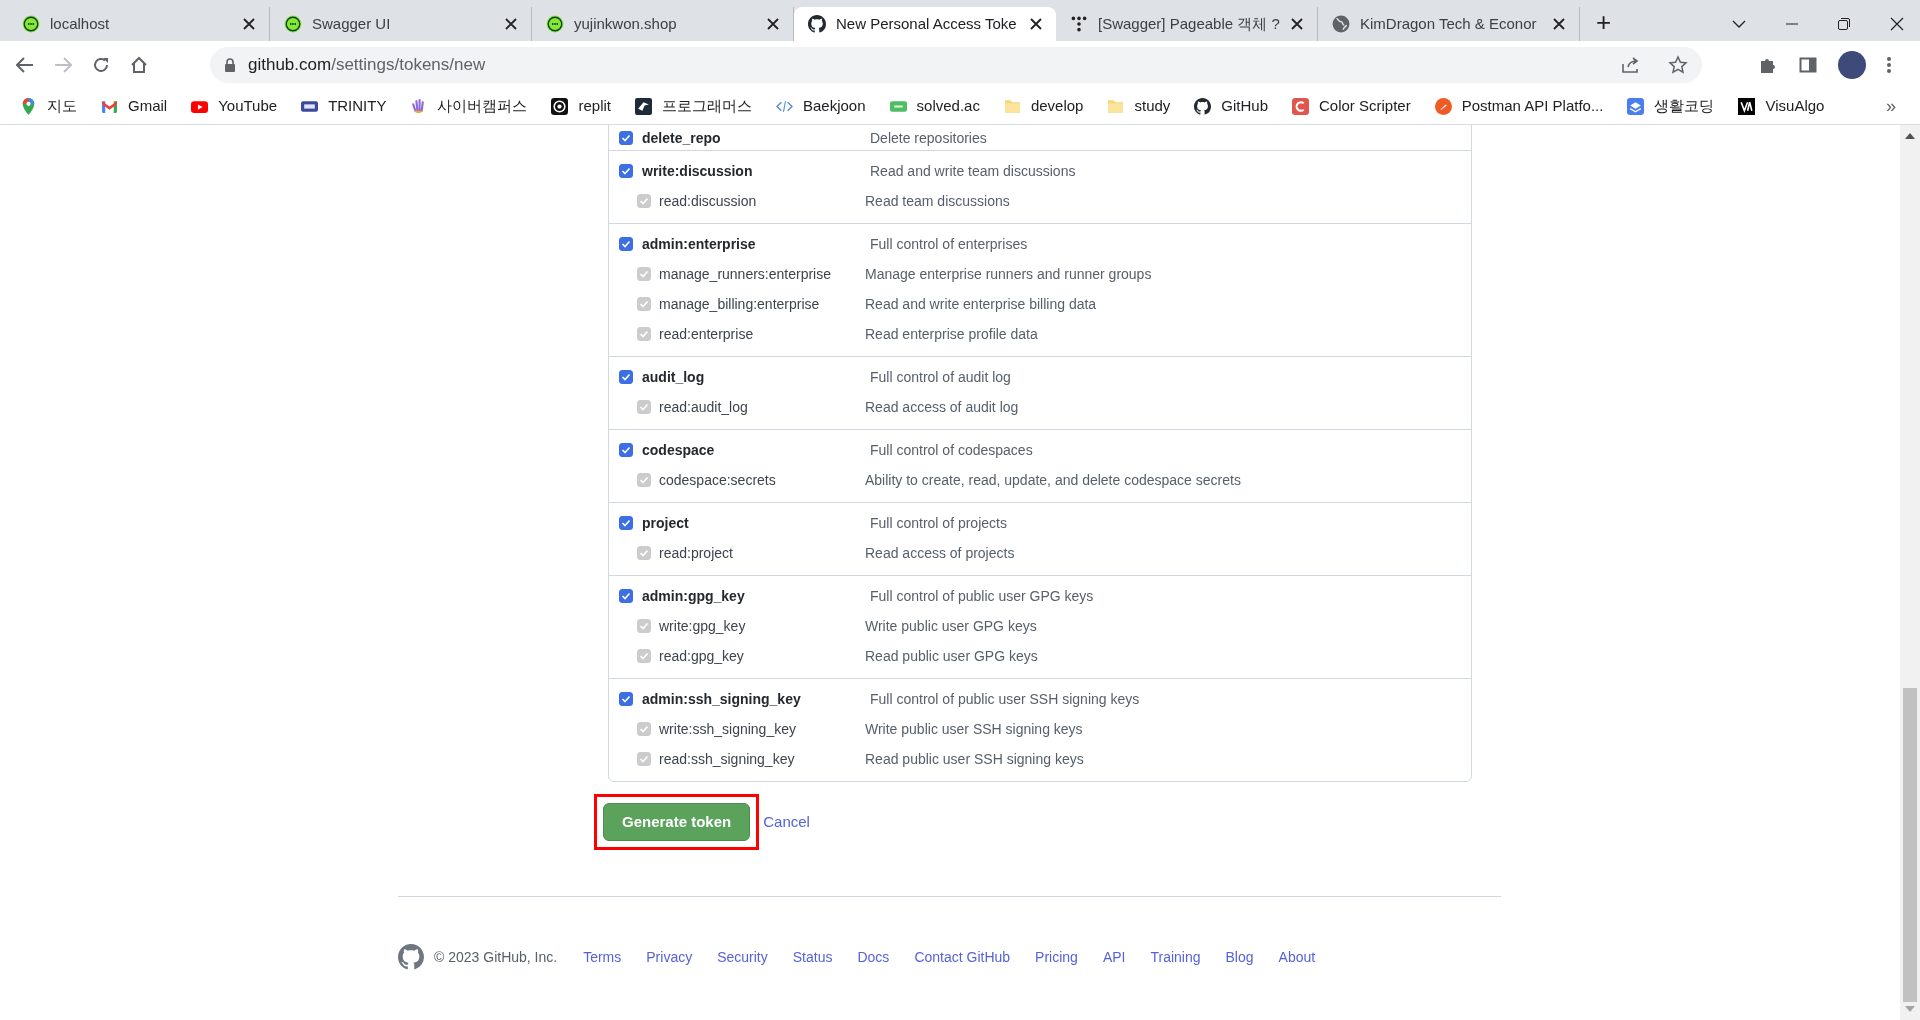 Image resolution: width=1920 pixels, height=1020 pixels. Describe the element at coordinates (560, 106) in the screenshot. I see `spiral-icon` at that location.